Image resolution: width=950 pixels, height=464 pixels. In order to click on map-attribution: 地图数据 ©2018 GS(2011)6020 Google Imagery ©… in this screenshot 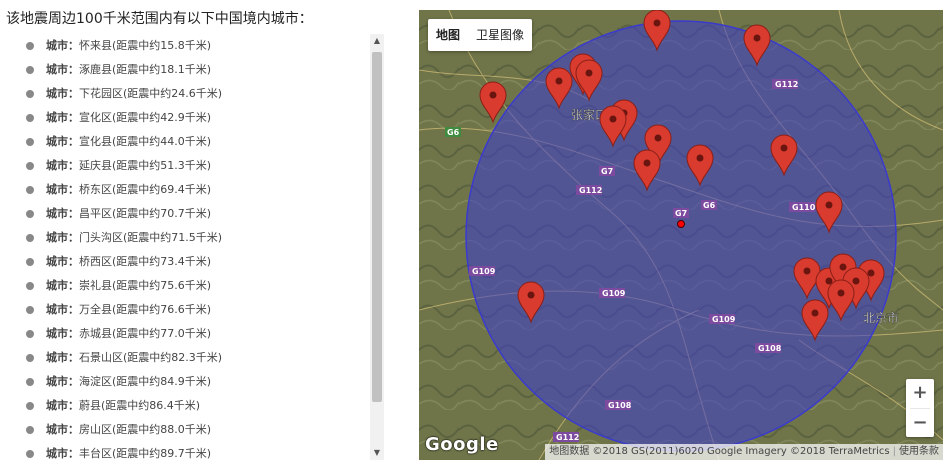, I will do `click(744, 452)`.